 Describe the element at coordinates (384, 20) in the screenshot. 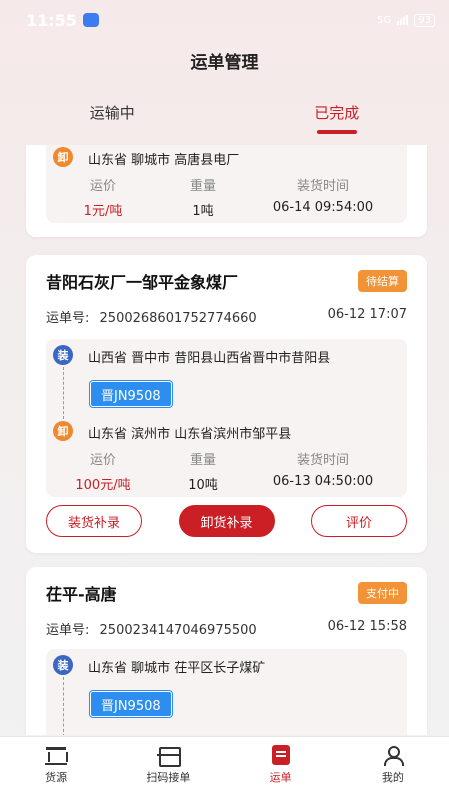

I see `network-label: 5G` at that location.